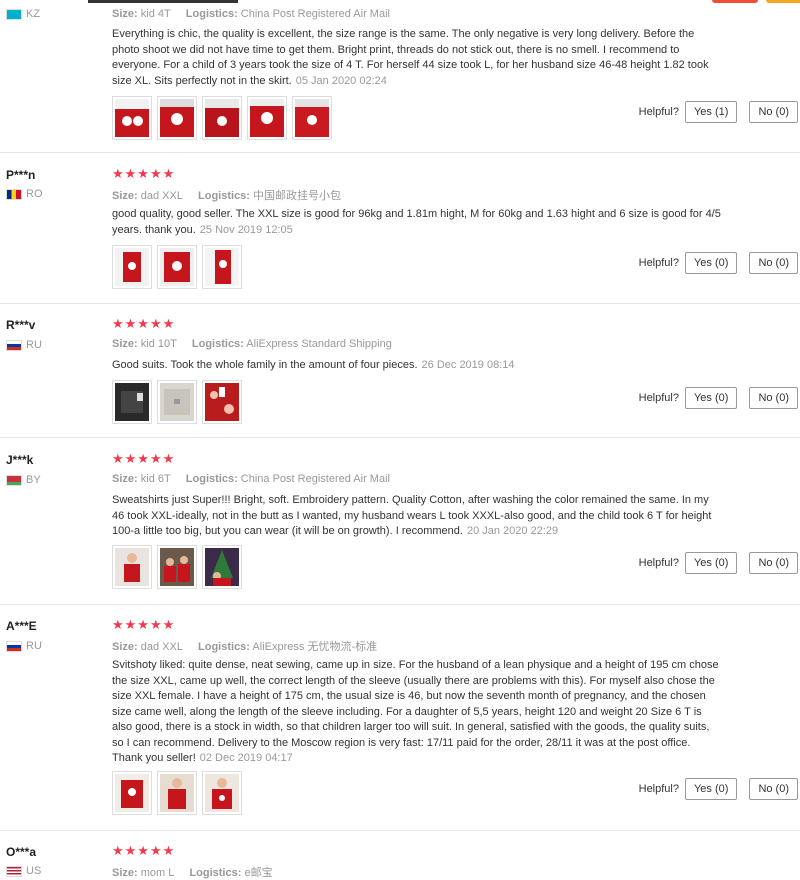 This screenshot has width=800, height=880. Describe the element at coordinates (512, 531) in the screenshot. I see `review-date: 20 Jan 2020 22:29` at that location.